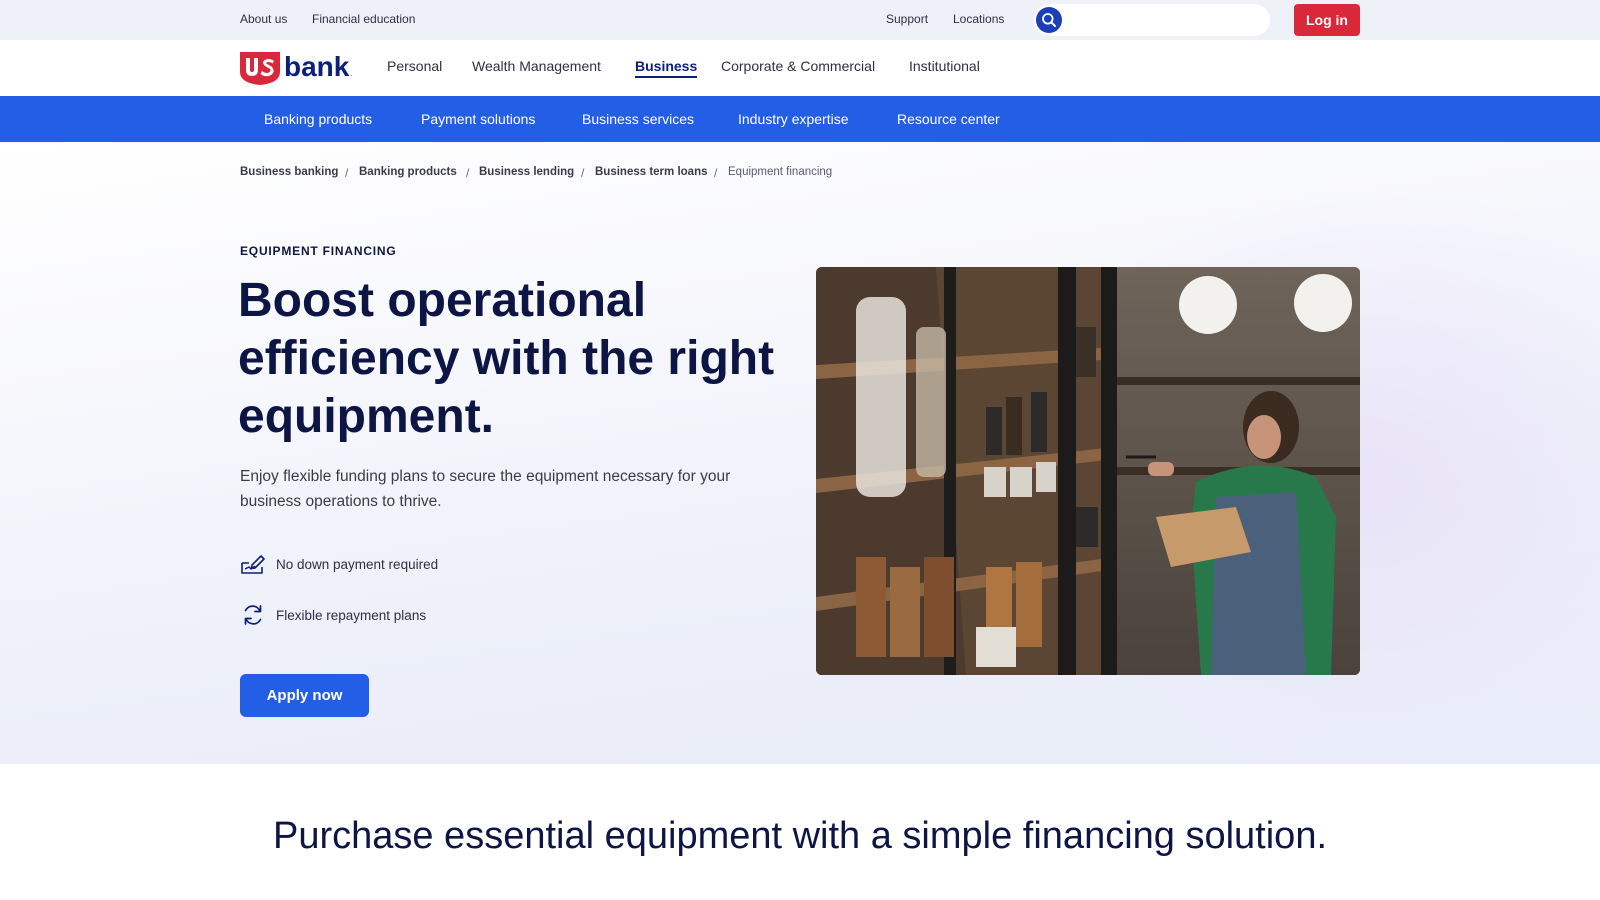  What do you see at coordinates (263, 19) in the screenshot?
I see `about-us-link: About us` at bounding box center [263, 19].